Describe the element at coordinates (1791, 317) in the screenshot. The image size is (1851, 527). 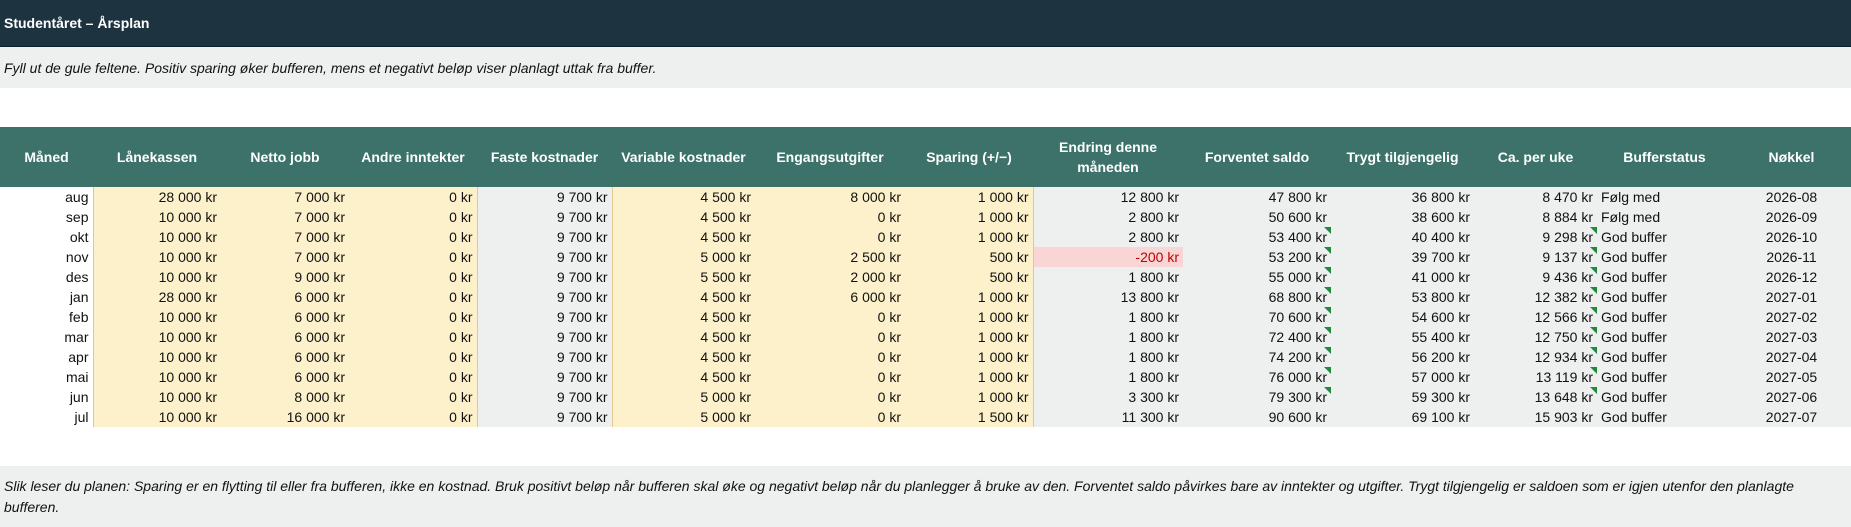
I see `cell-nokkel: 2027-02` at that location.